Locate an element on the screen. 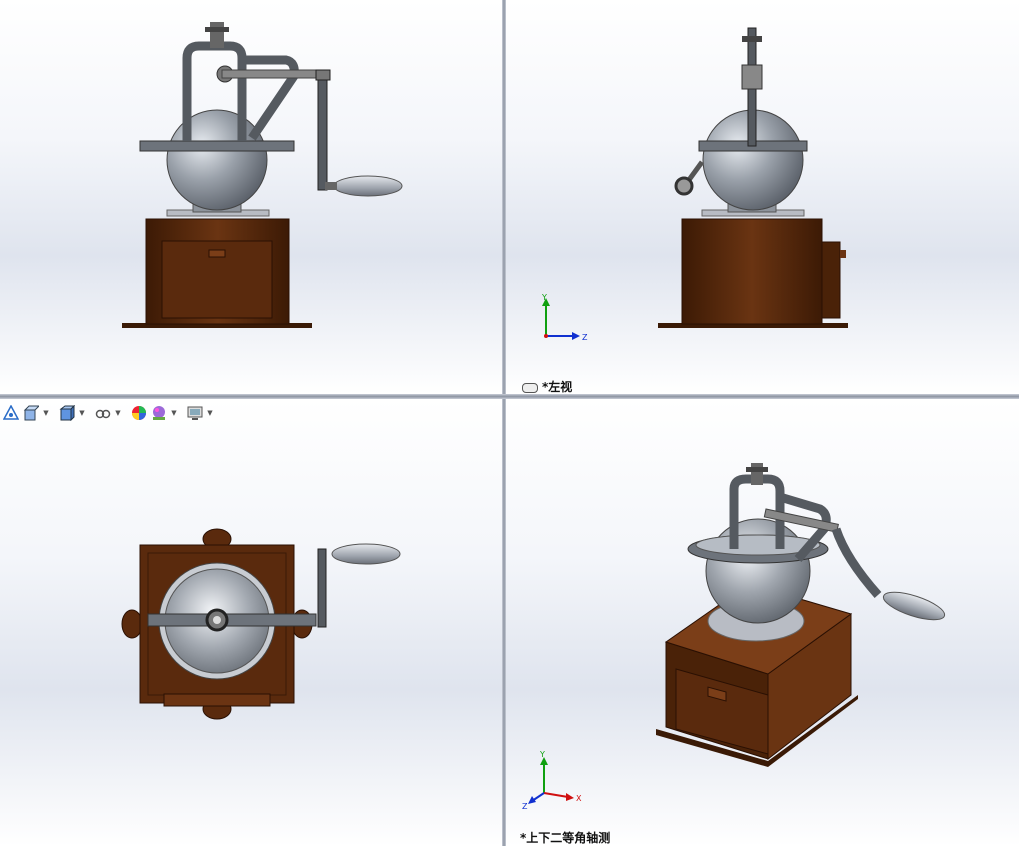 This screenshot has width=1019, height=846. scene-icon is located at coordinates (159, 413).